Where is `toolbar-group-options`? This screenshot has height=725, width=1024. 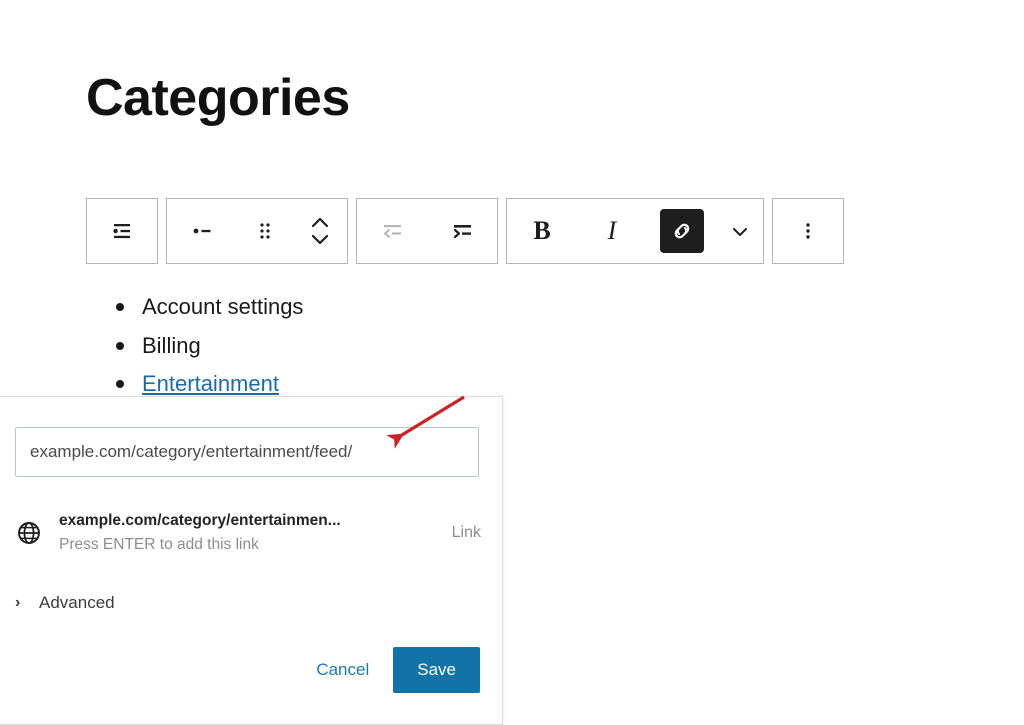
toolbar-group-options is located at coordinates (808, 231).